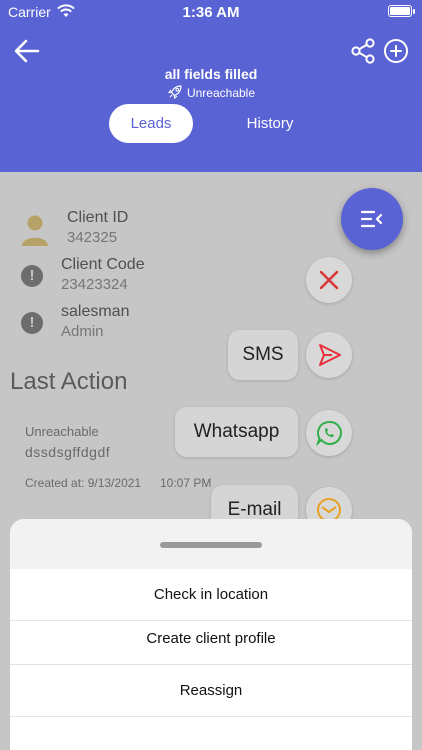 Image resolution: width=422 pixels, height=750 pixels. Describe the element at coordinates (35, 230) in the screenshot. I see `client-avatar-icon` at that location.